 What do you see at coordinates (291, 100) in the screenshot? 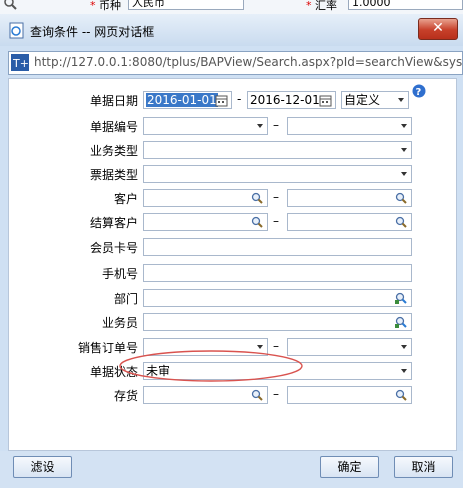
I see `date-to-input: 2016-12-01` at bounding box center [291, 100].